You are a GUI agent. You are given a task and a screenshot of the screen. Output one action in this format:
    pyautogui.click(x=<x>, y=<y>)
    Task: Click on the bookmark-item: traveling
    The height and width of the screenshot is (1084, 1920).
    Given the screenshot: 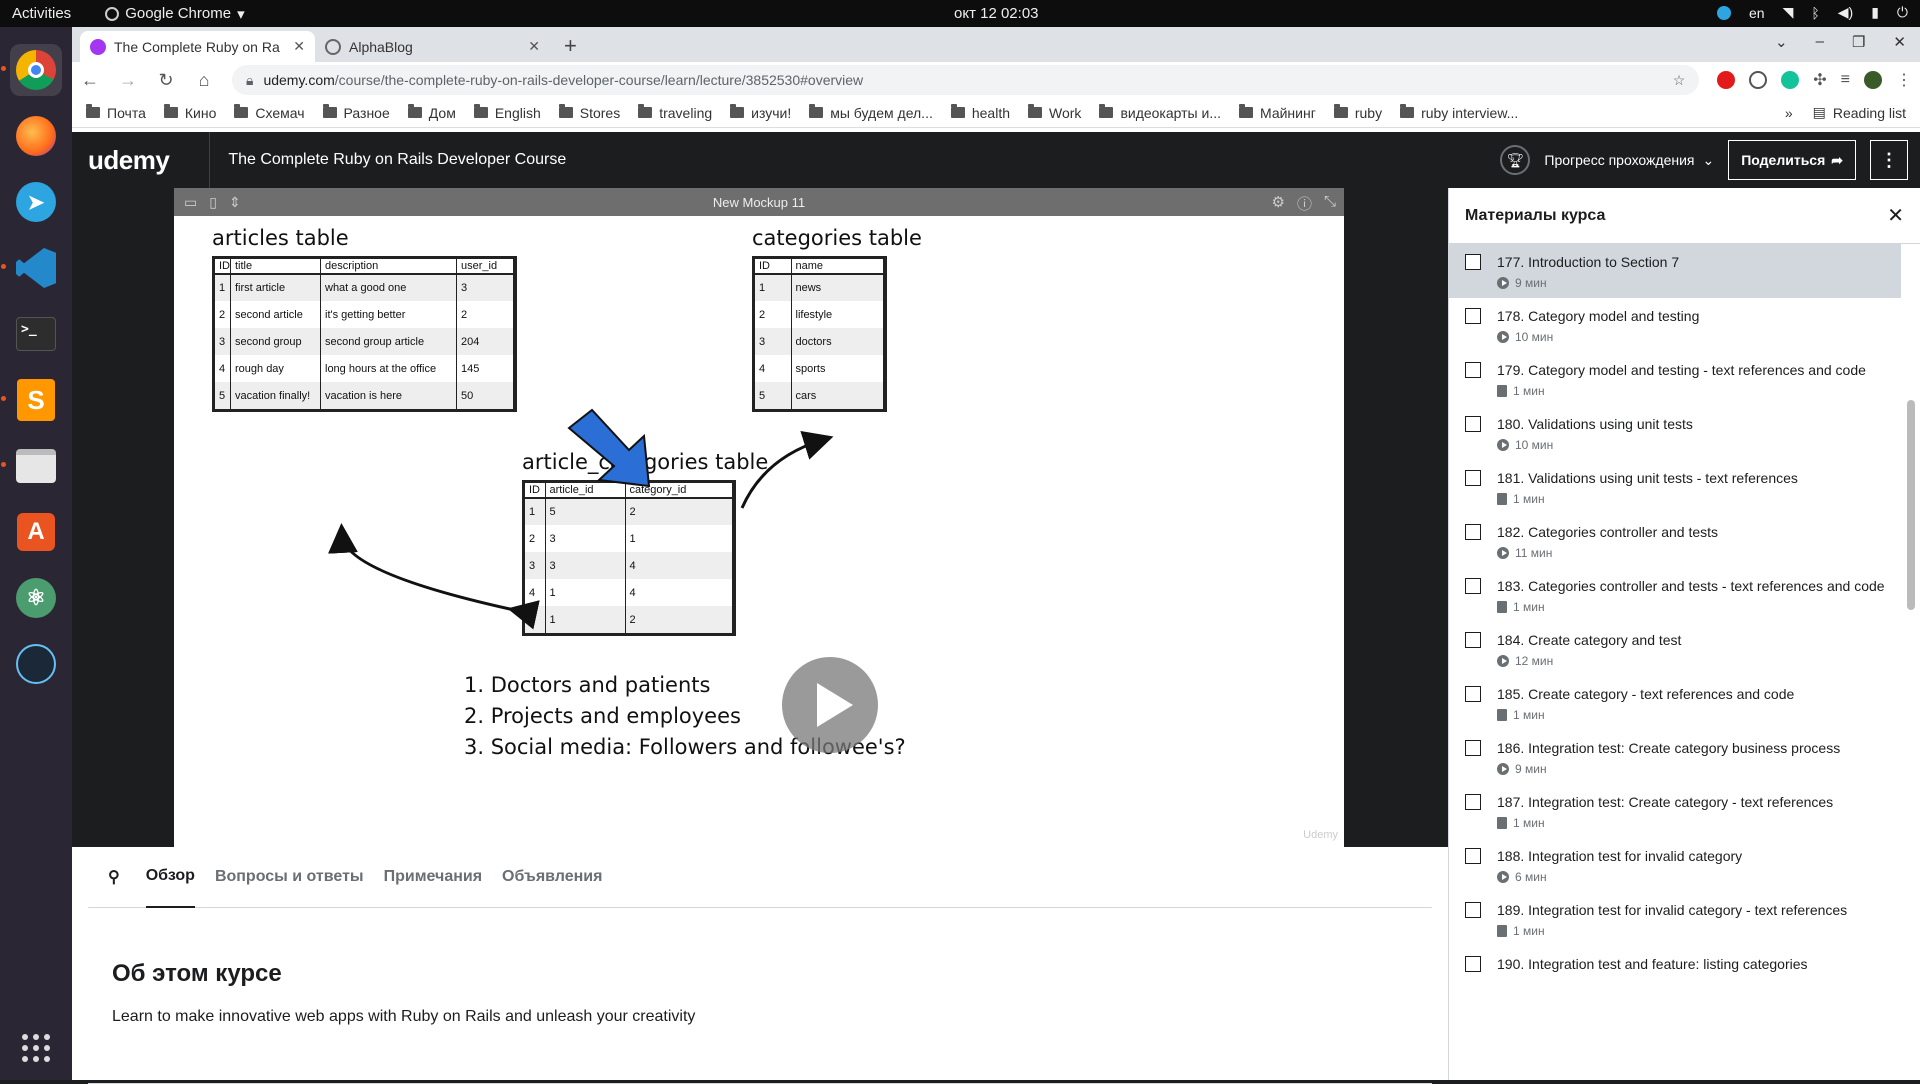 What is the action you would take?
    pyautogui.click(x=675, y=112)
    